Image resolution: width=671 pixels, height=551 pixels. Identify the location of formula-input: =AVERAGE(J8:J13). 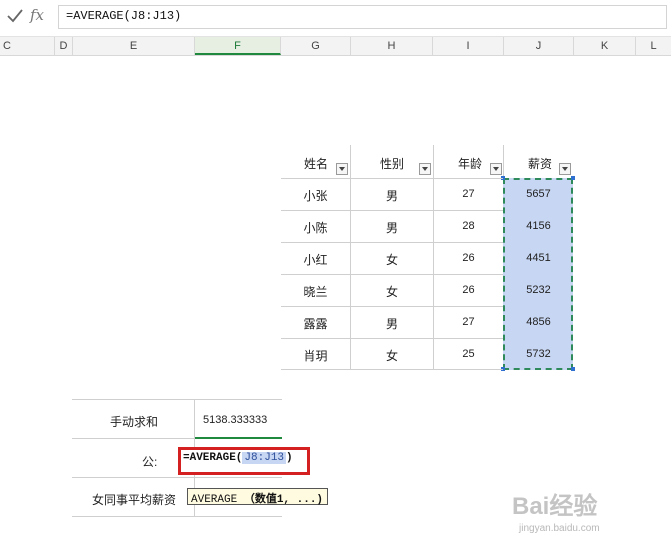
(362, 17).